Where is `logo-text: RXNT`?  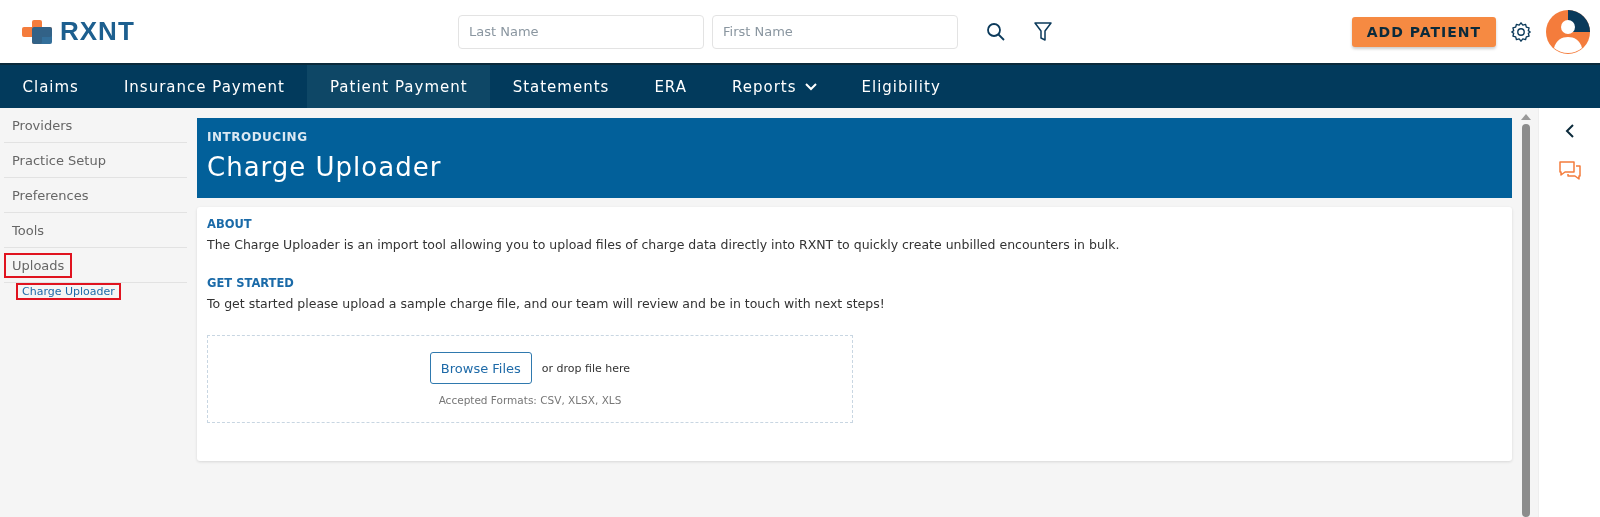
logo-text: RXNT is located at coordinates (97, 31).